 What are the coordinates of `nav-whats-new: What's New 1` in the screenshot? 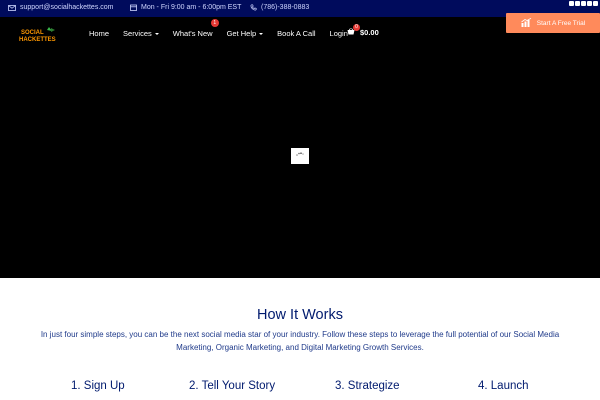 It's located at (195, 28).